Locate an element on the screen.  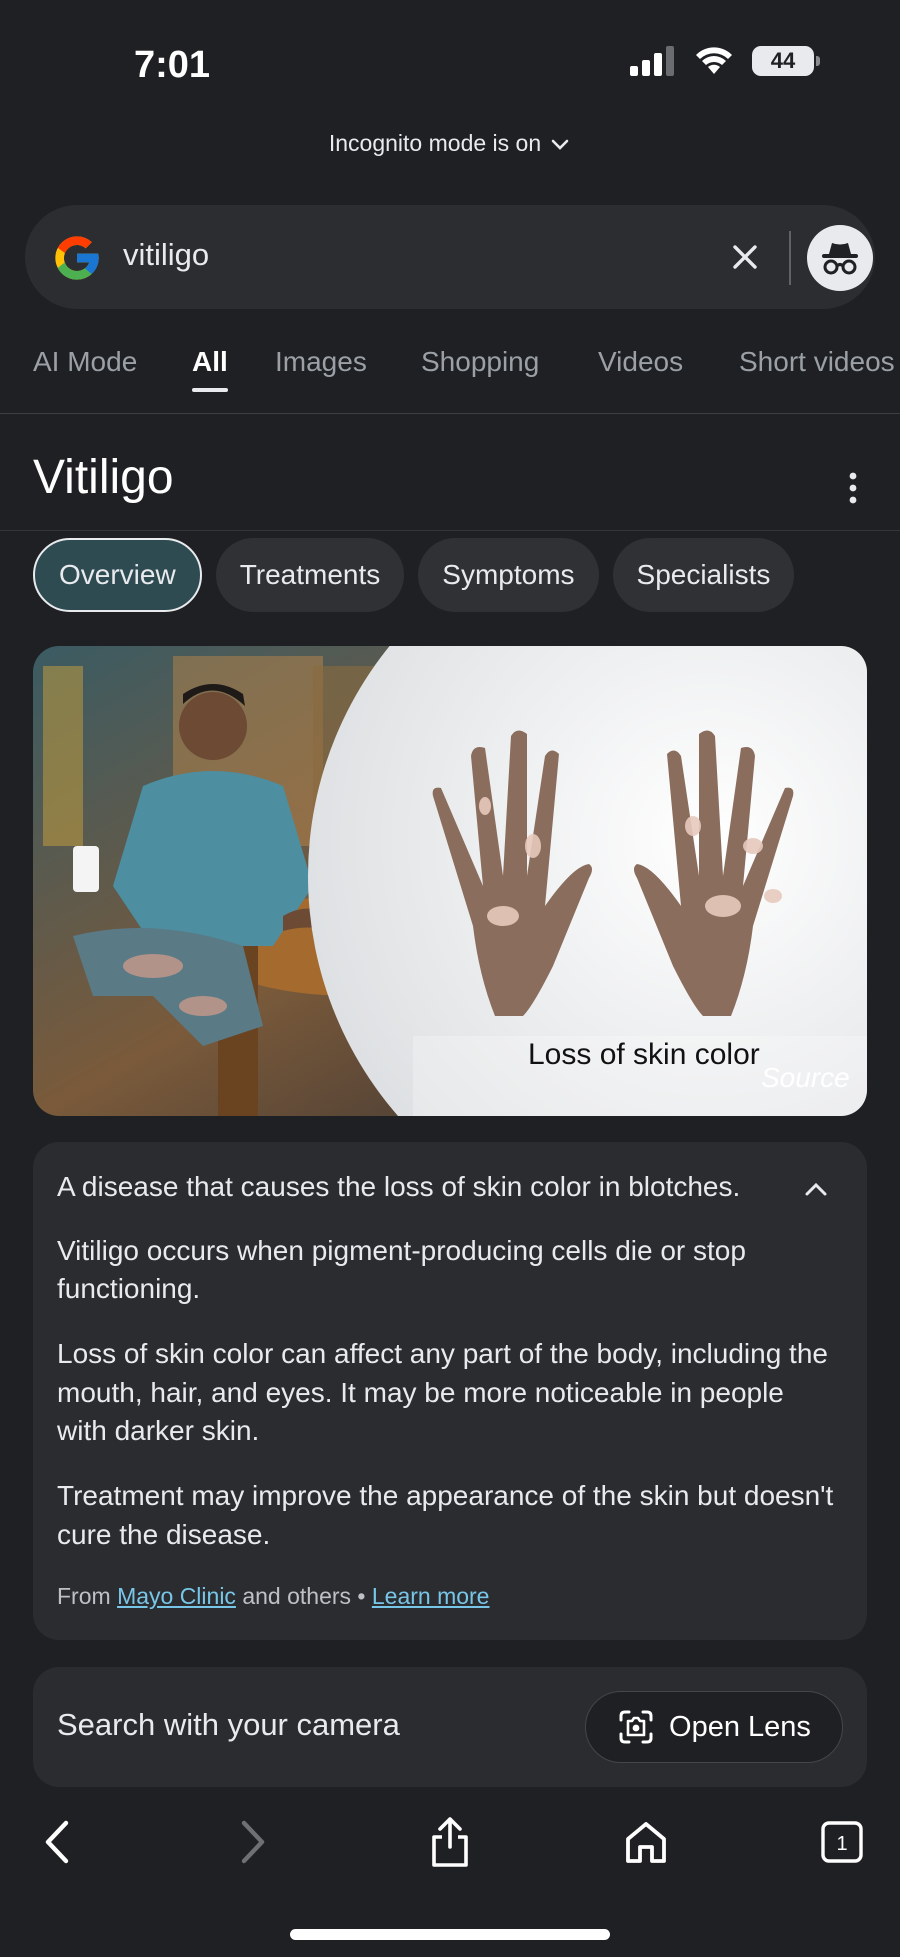
overview-source: From Mayo Clinic and others • Learn more is located at coordinates (273, 1596).